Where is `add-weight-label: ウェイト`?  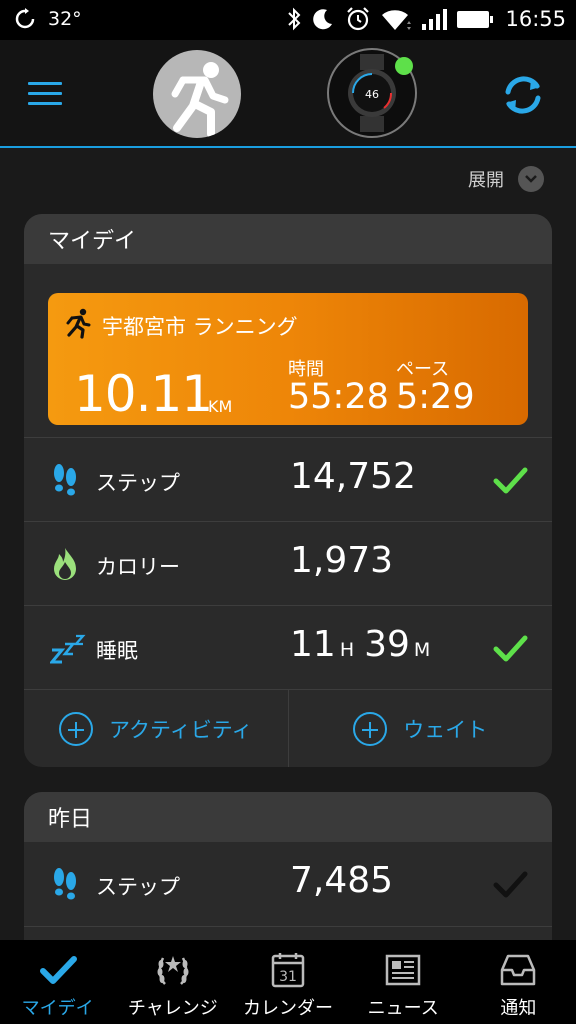 add-weight-label: ウェイト is located at coordinates (445, 729).